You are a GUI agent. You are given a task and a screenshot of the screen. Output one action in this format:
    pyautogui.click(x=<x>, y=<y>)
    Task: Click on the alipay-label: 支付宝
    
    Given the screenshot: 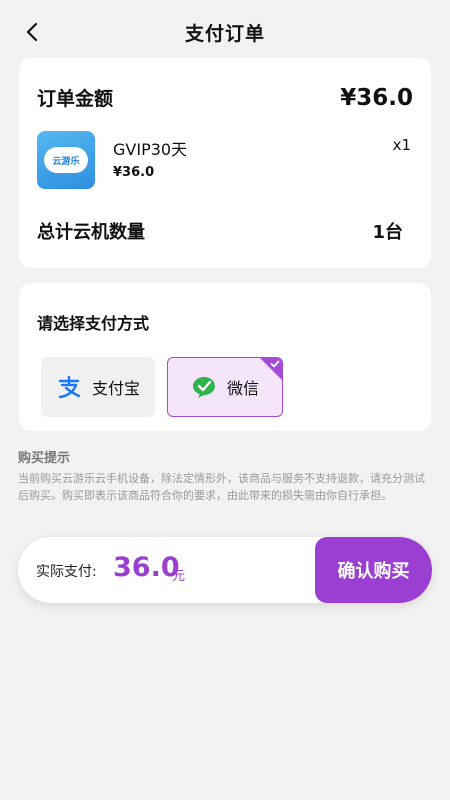 What is the action you would take?
    pyautogui.click(x=115, y=388)
    